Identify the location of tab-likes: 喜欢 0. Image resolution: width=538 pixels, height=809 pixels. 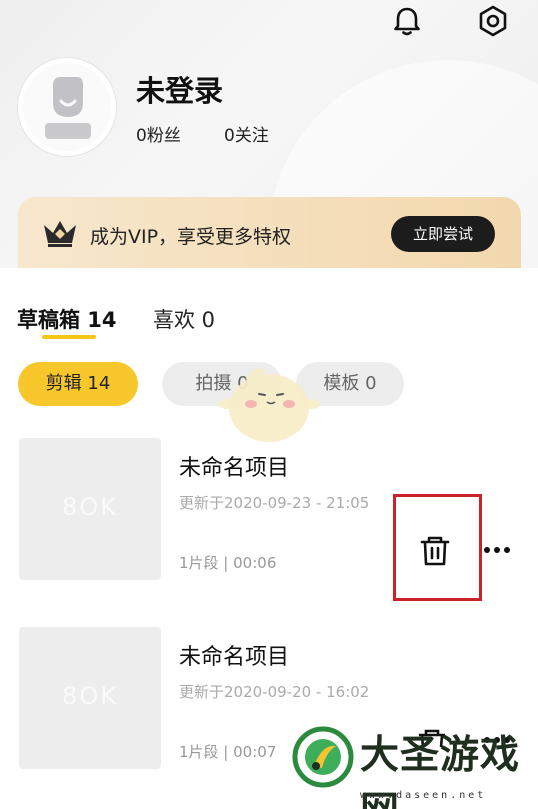
(184, 319).